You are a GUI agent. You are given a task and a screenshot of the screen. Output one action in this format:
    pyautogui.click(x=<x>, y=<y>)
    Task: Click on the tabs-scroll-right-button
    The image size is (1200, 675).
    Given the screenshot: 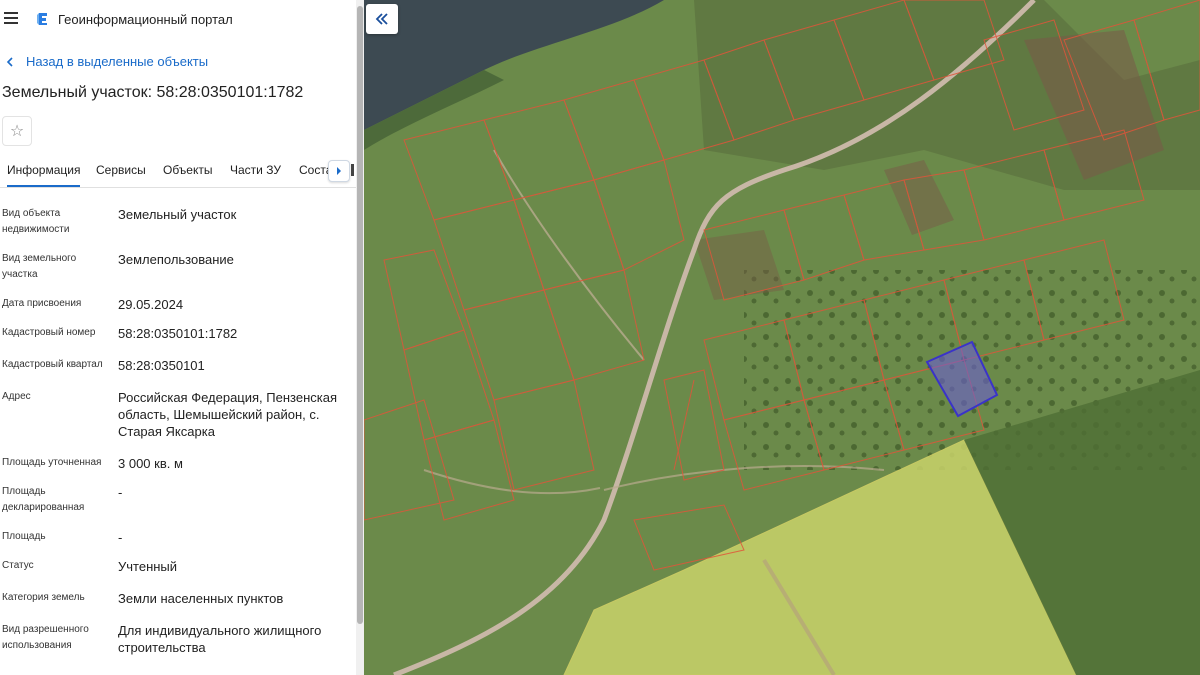 What is the action you would take?
    pyautogui.click(x=339, y=171)
    